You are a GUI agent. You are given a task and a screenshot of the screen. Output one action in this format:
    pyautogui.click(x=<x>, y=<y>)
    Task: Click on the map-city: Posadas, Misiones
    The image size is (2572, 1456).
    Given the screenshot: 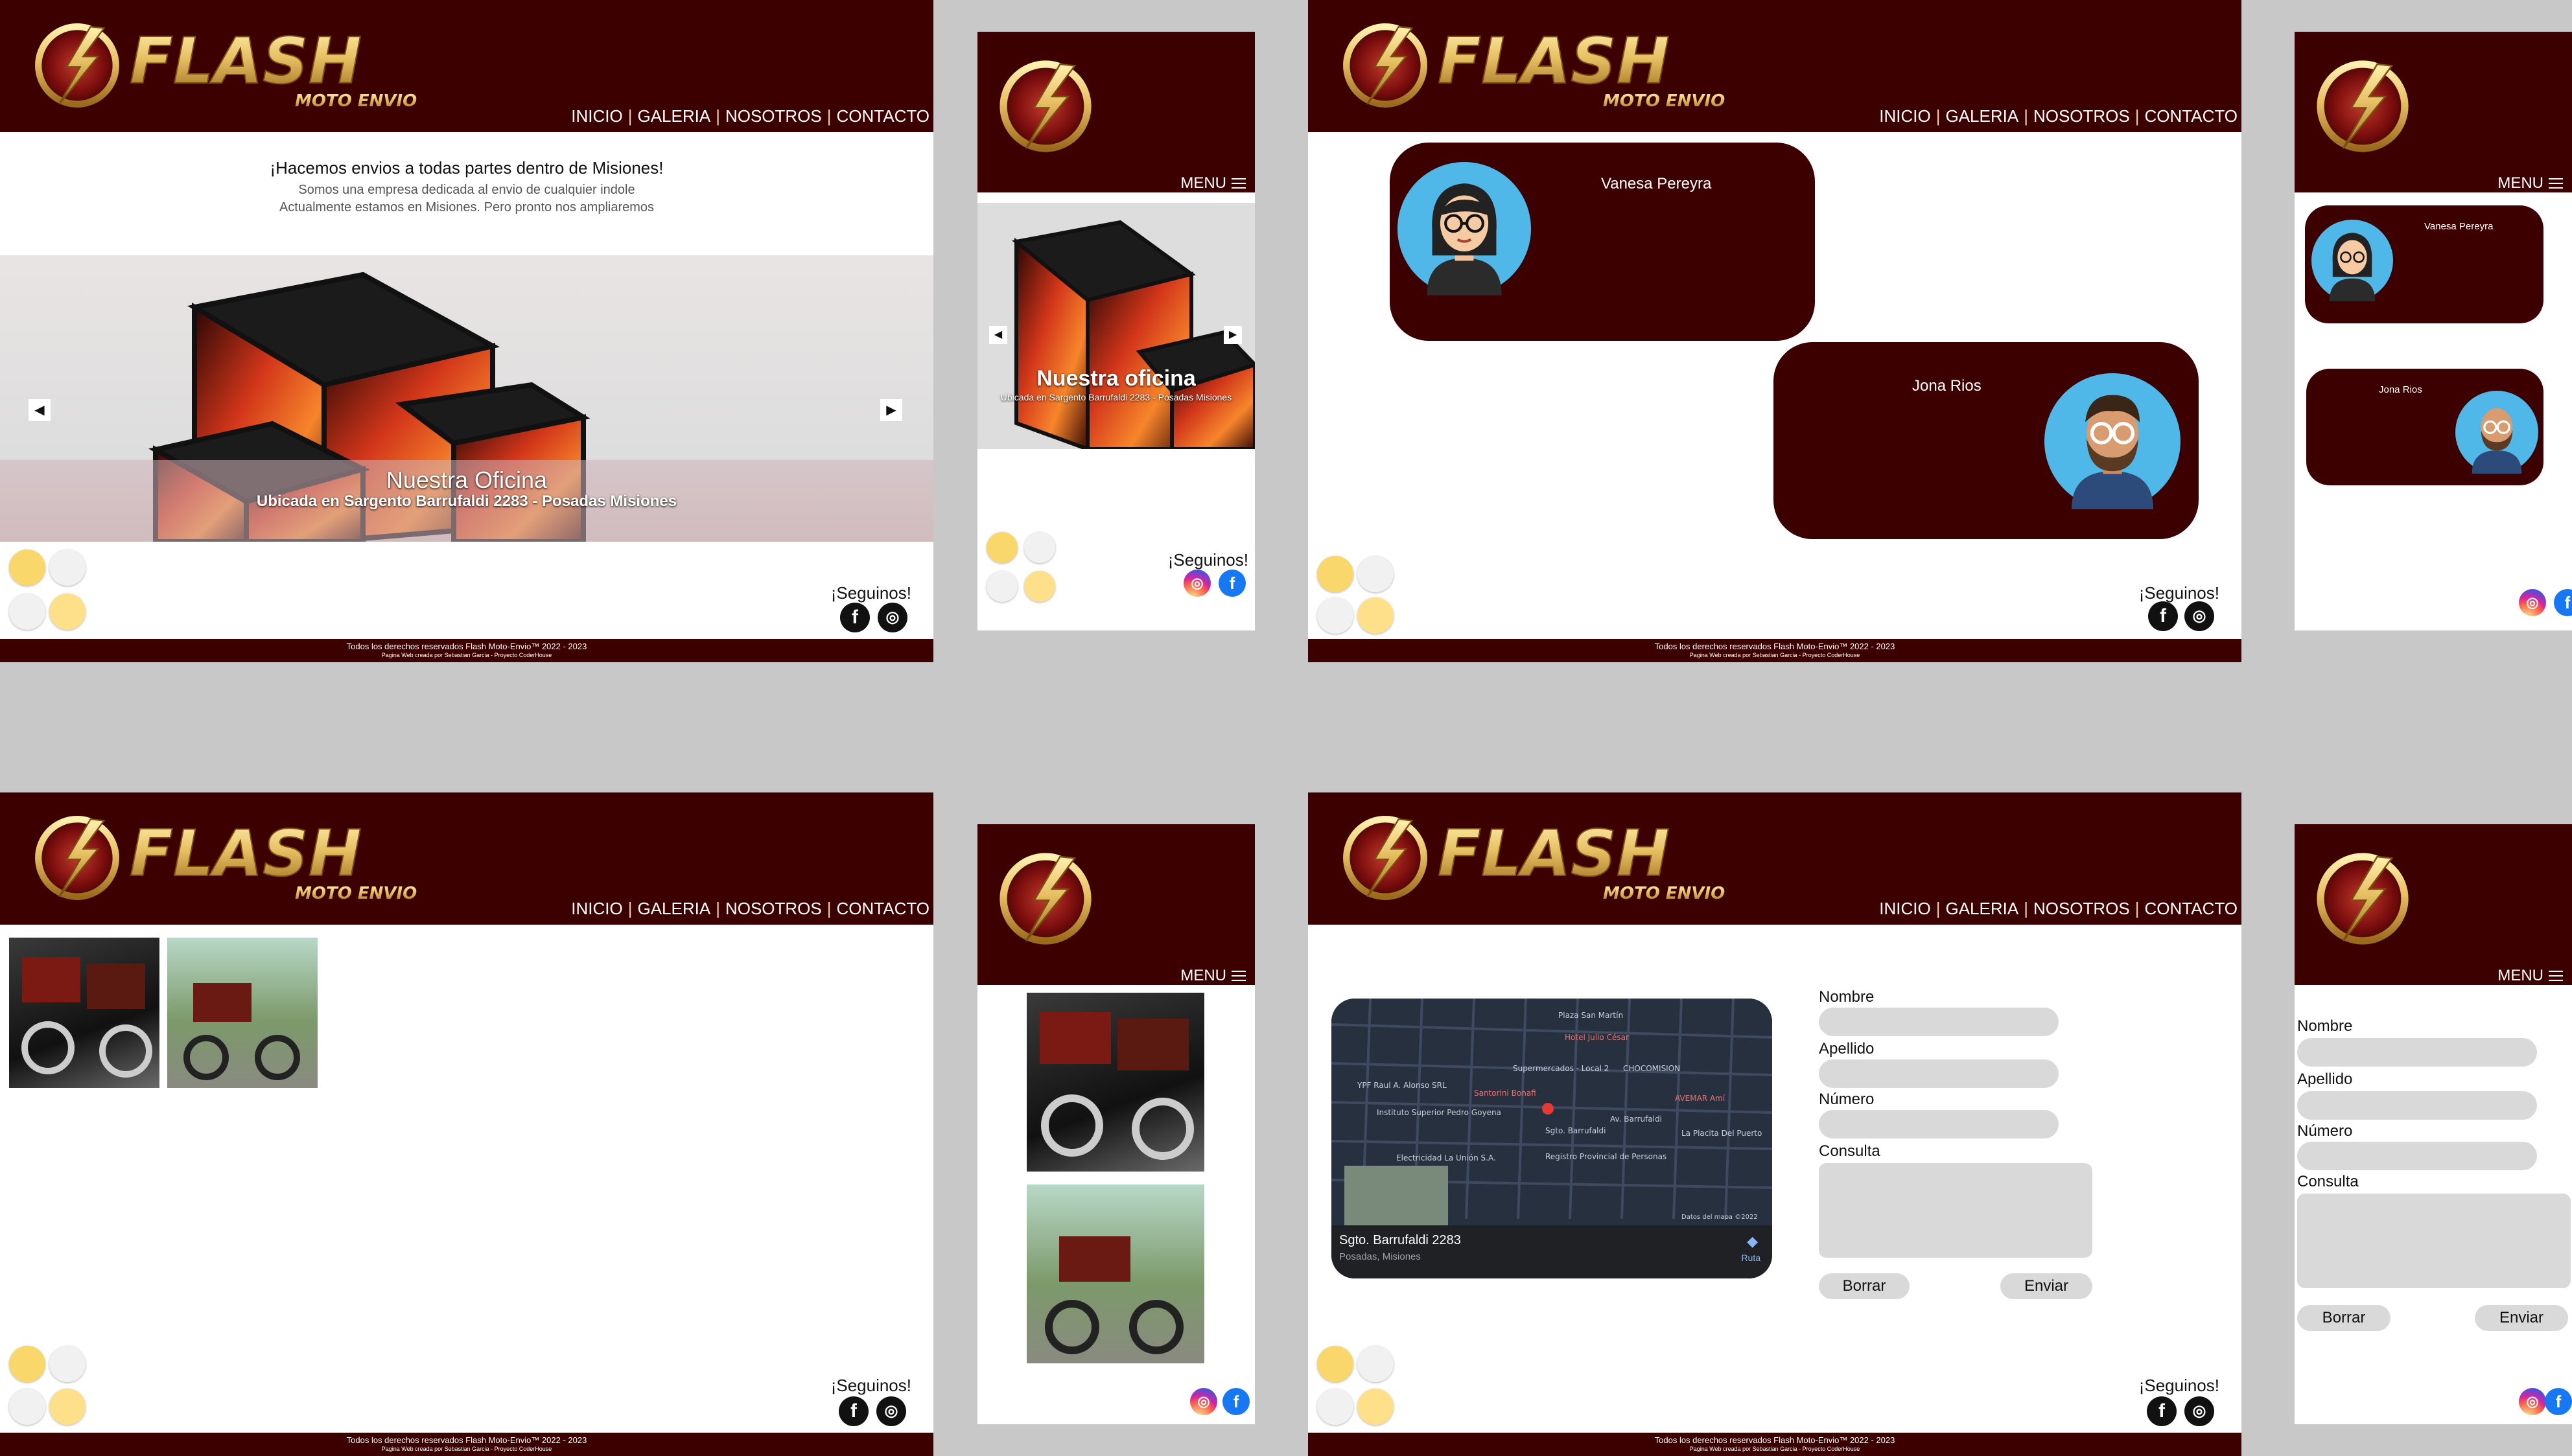 What is the action you would take?
    pyautogui.click(x=1380, y=1256)
    